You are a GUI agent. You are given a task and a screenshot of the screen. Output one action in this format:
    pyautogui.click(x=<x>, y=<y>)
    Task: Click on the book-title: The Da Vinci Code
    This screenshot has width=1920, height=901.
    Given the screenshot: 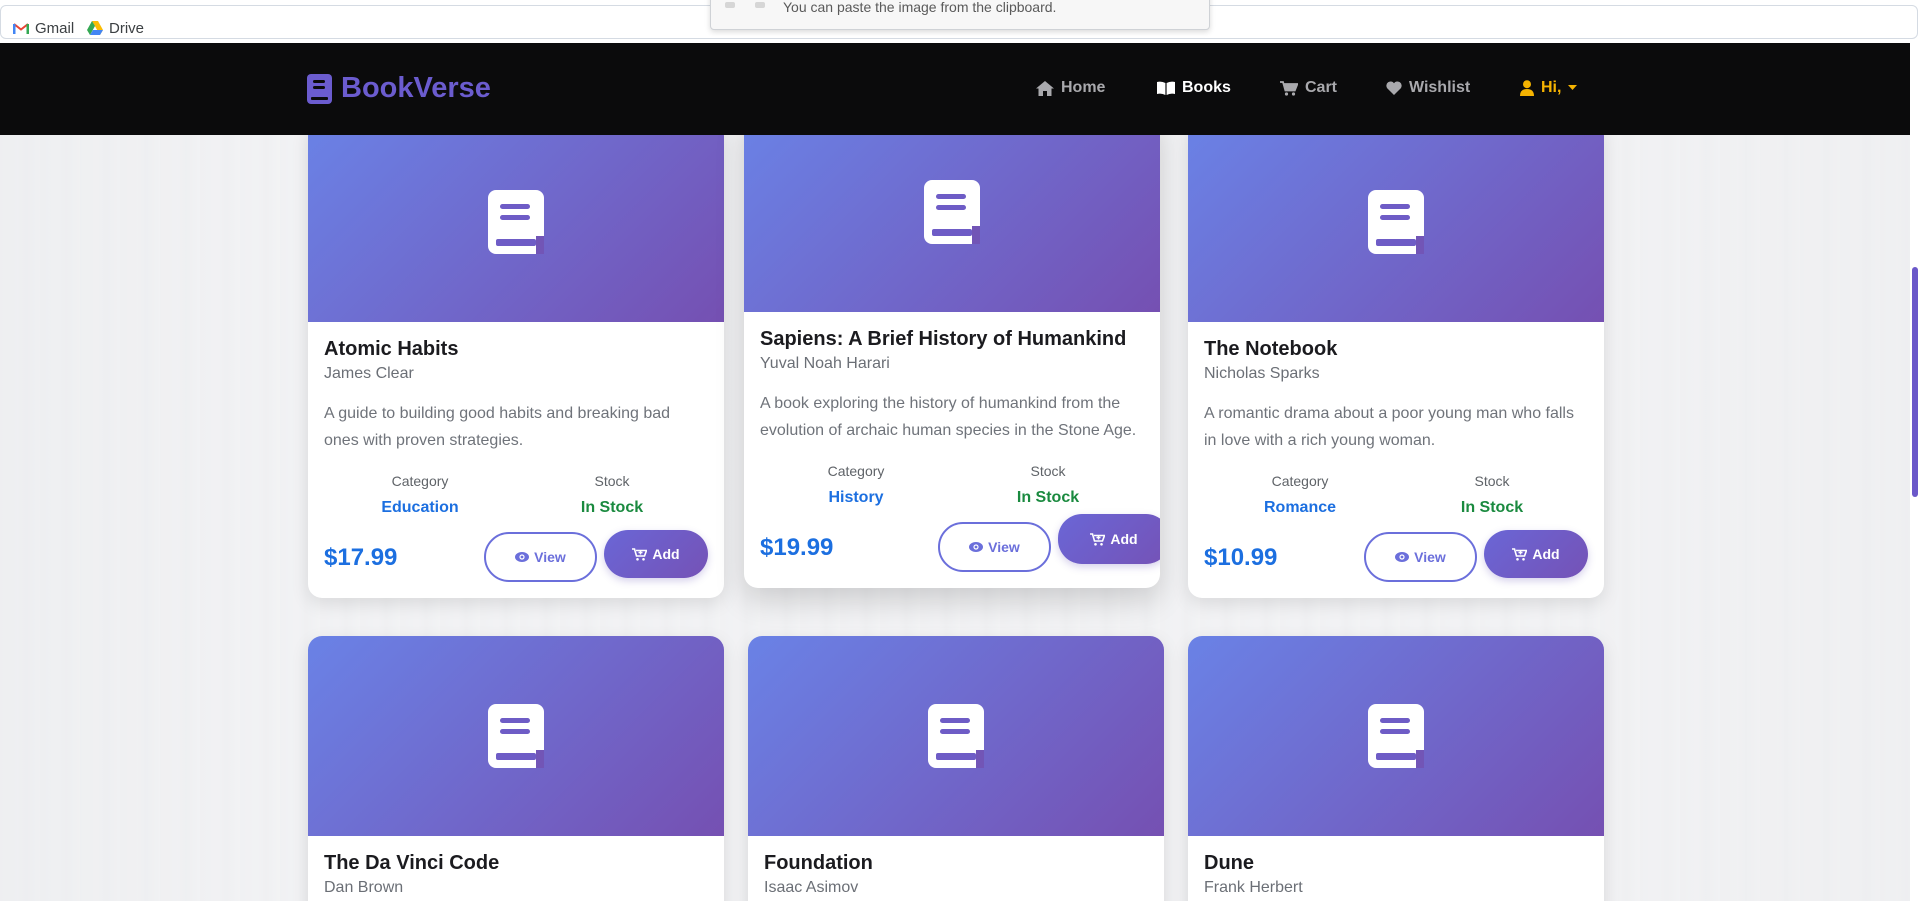 What is the action you would take?
    pyautogui.click(x=516, y=863)
    